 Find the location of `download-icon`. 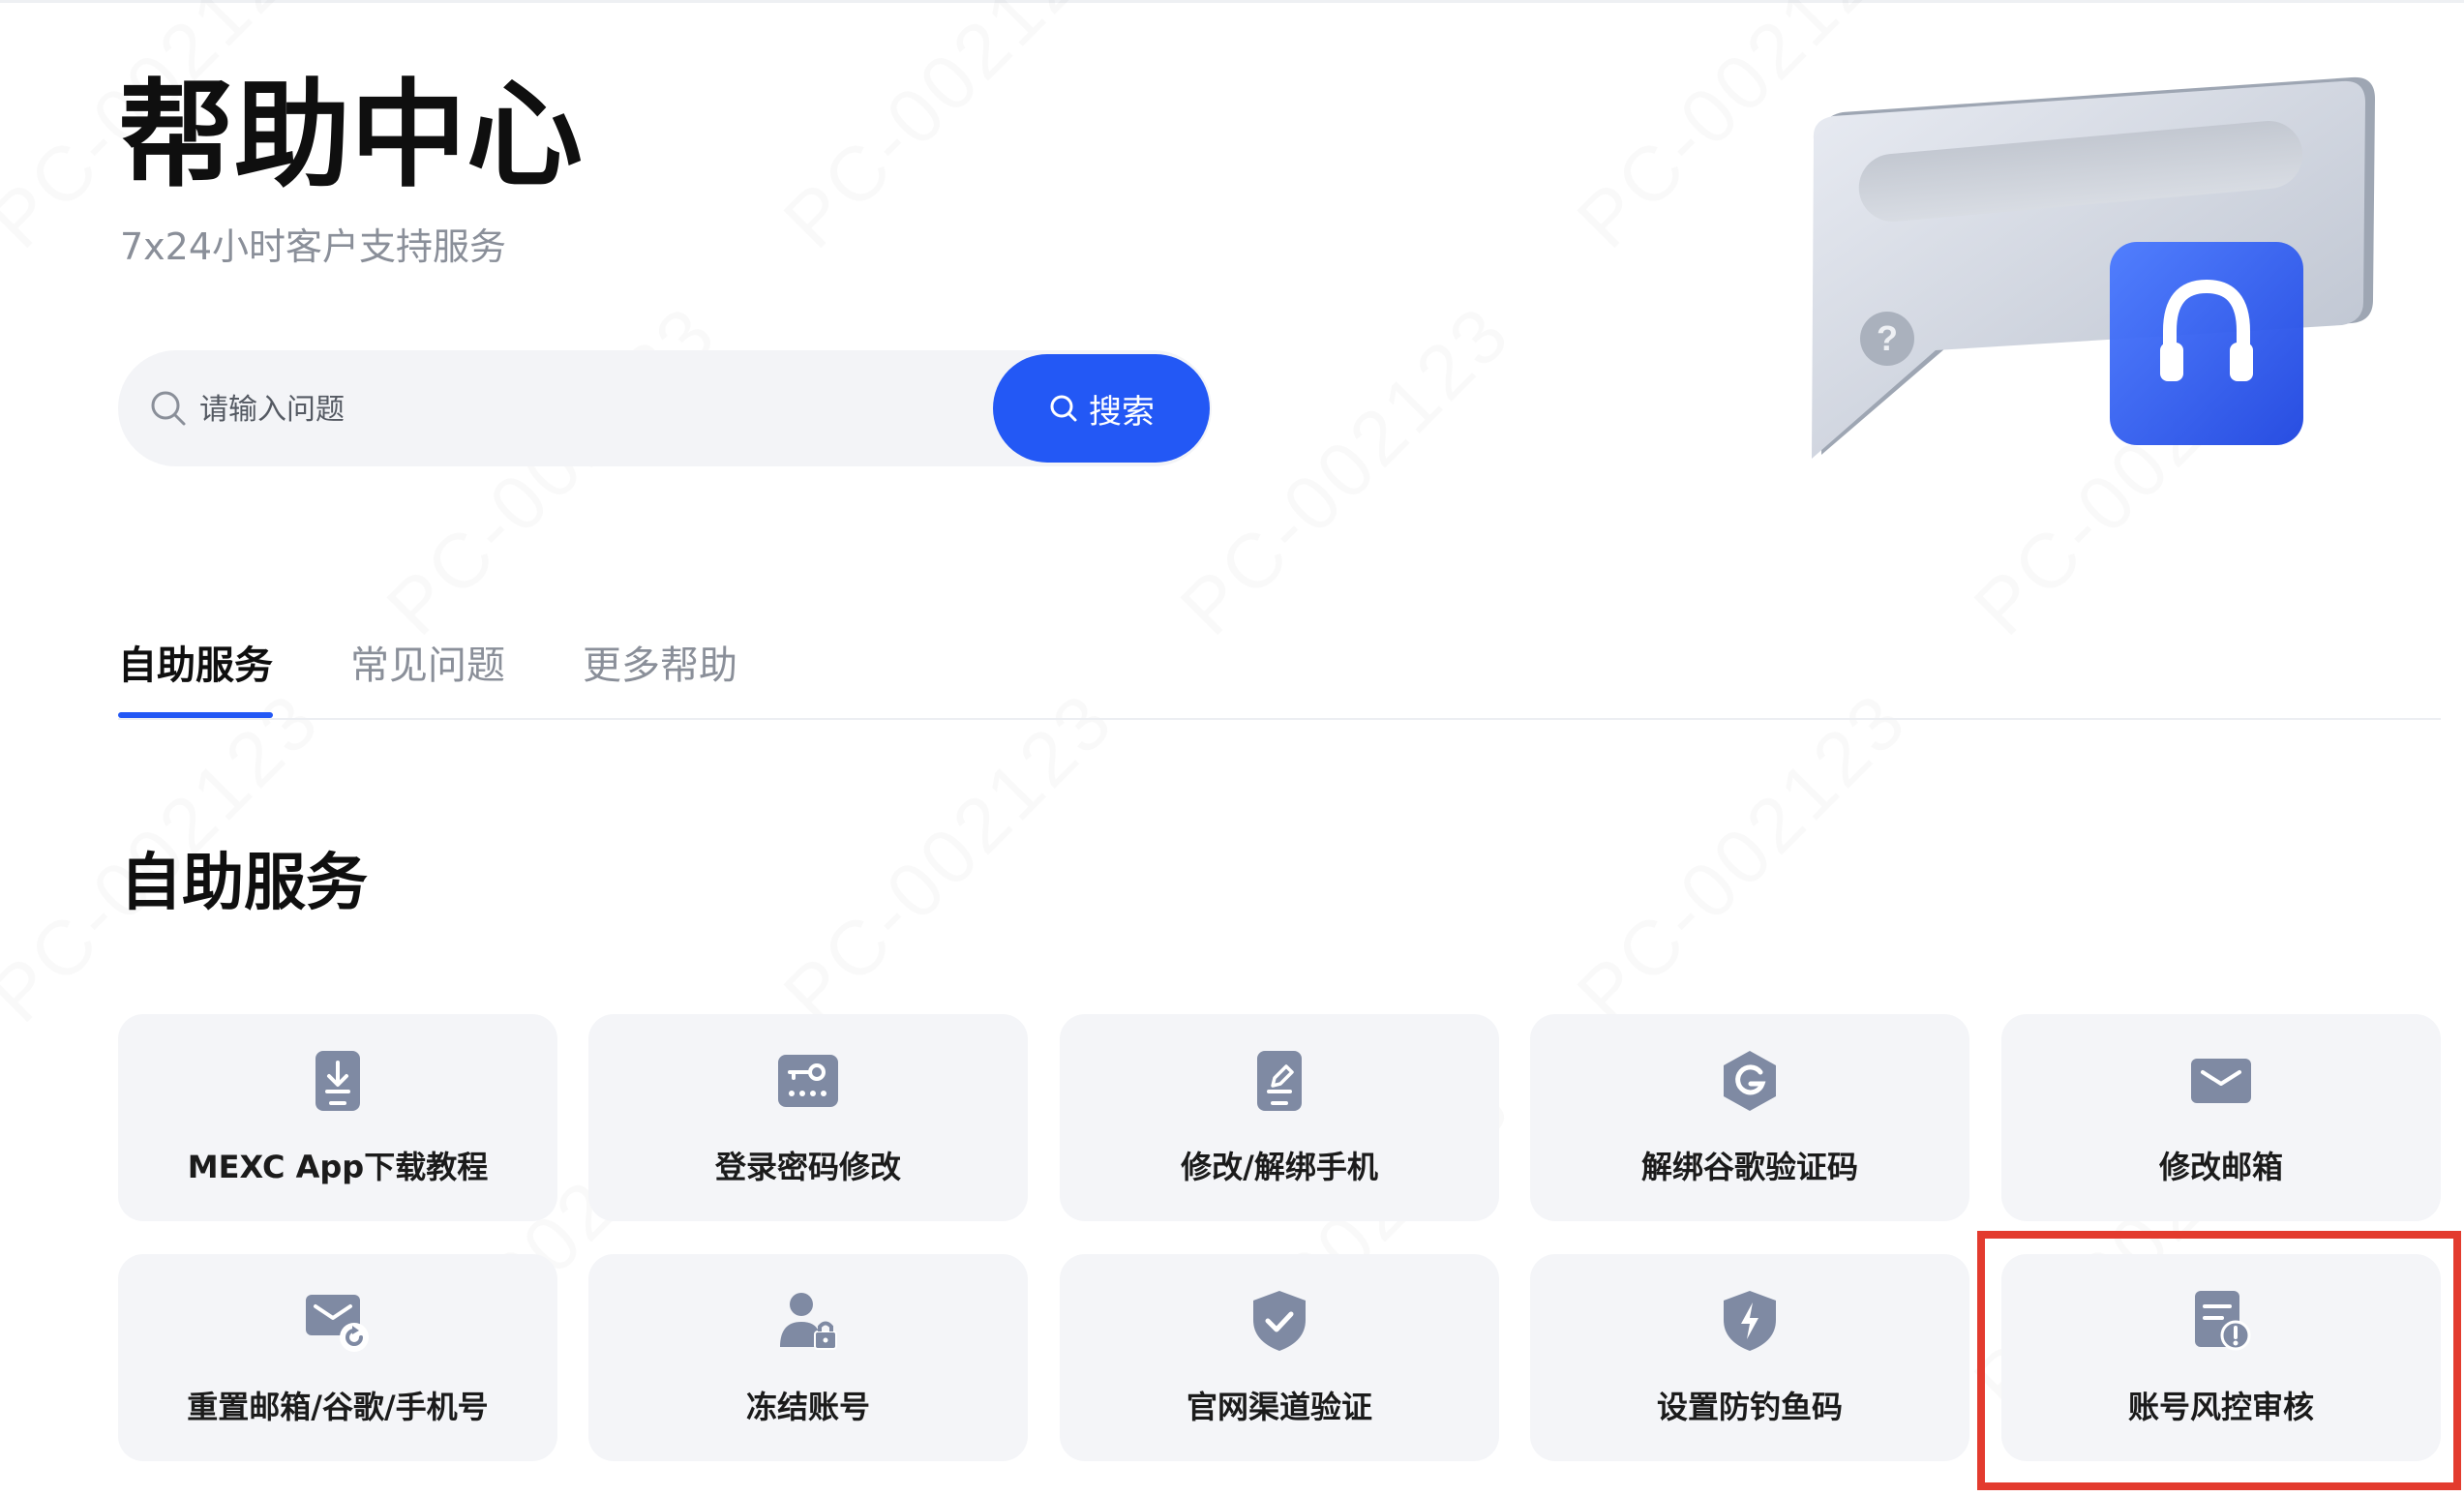

download-icon is located at coordinates (338, 1081).